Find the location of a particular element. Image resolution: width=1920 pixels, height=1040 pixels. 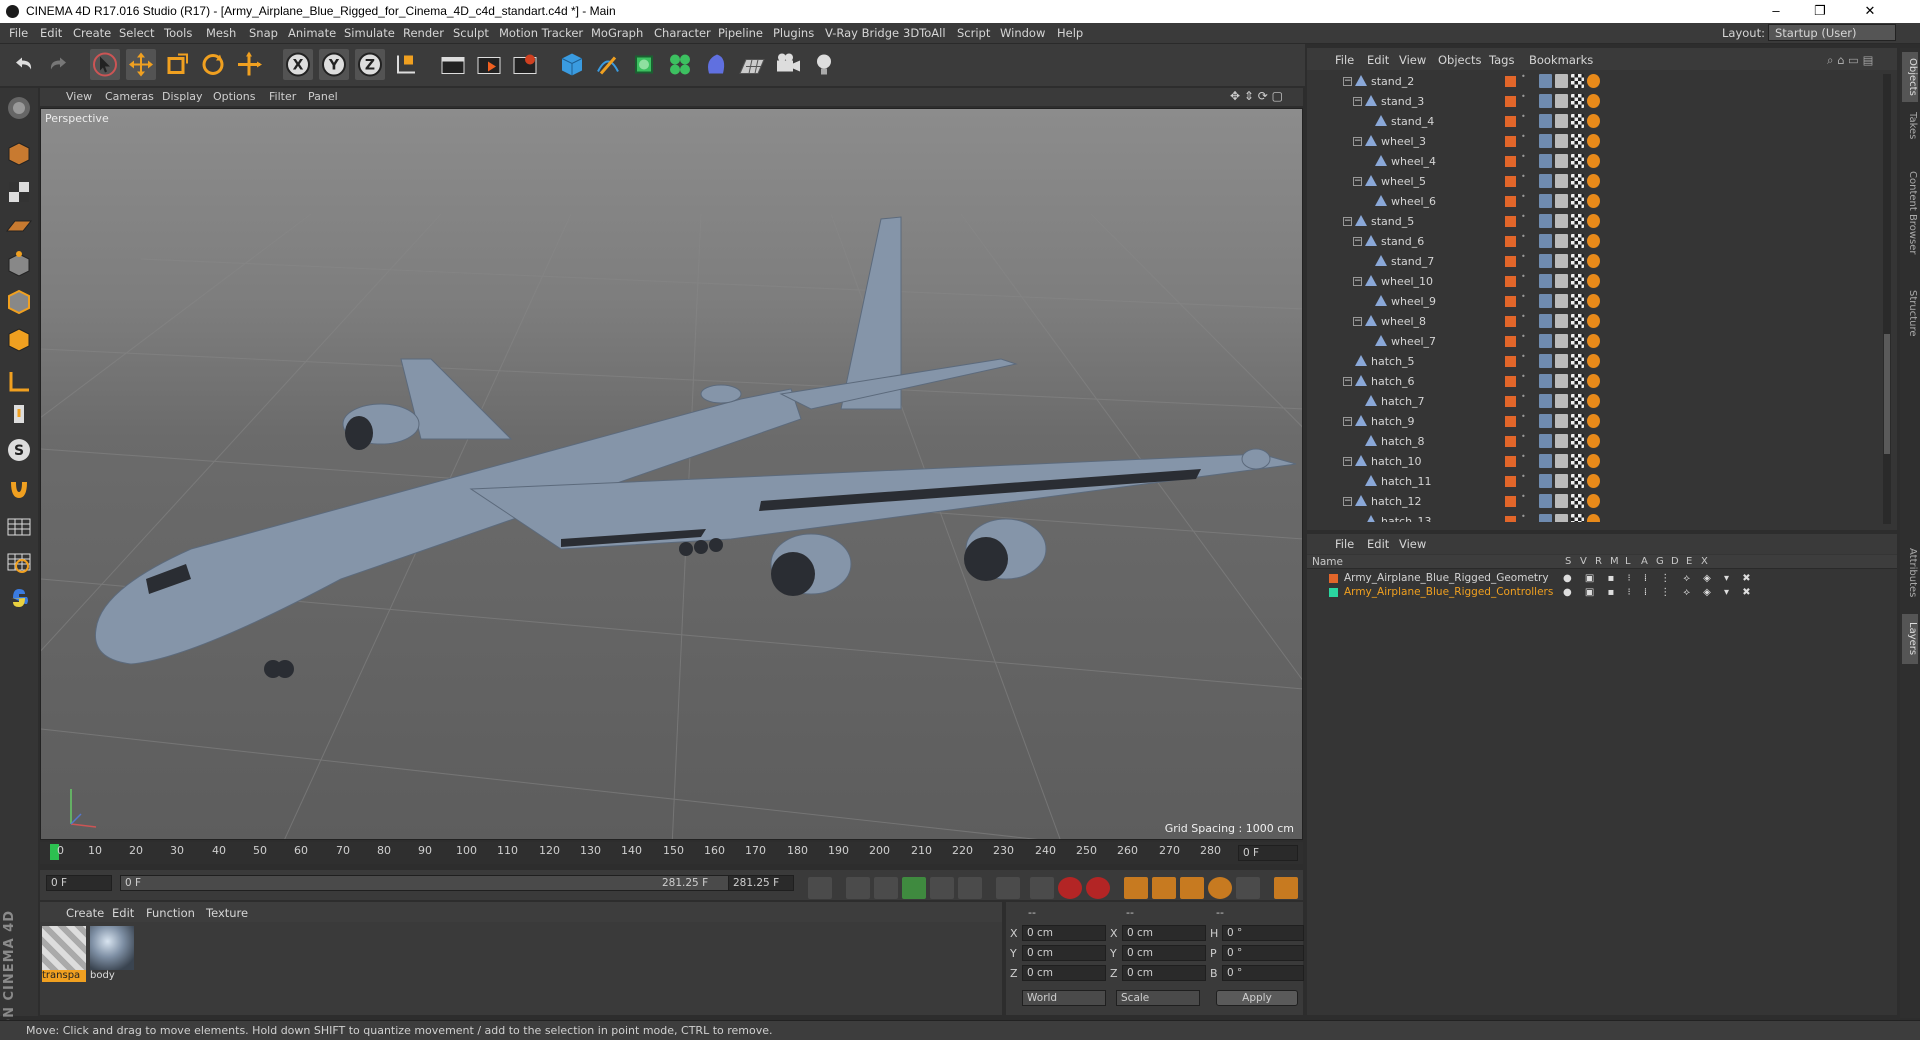

render-to-picture-viewer-icon is located at coordinates (489, 64).